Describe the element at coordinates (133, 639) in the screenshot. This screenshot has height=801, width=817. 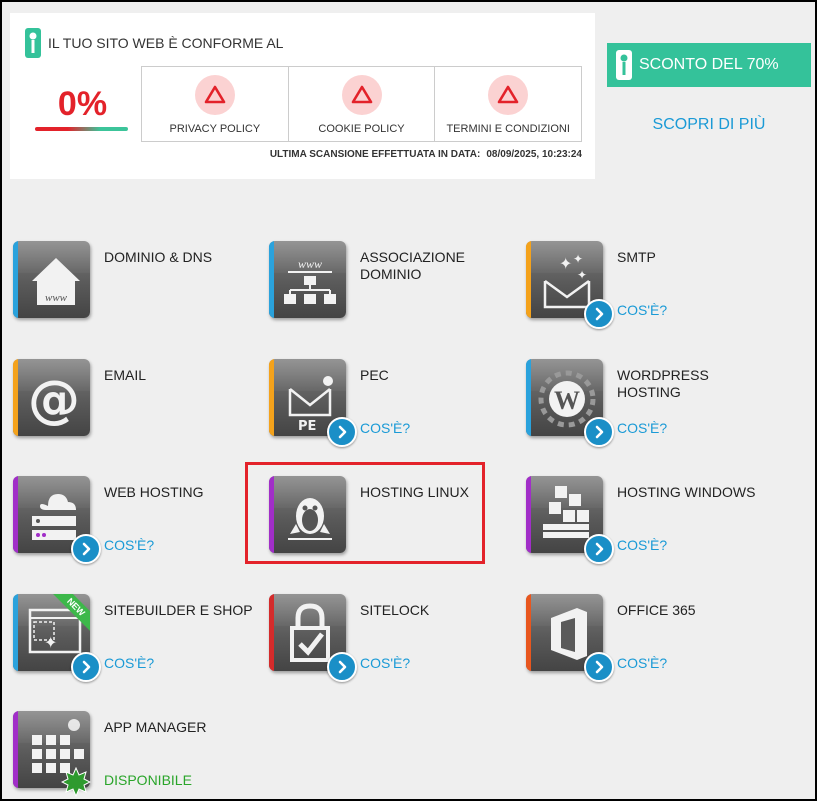
I see `service-item: ✦ NEW SITEBUILDER E SHOP COS'È?` at that location.